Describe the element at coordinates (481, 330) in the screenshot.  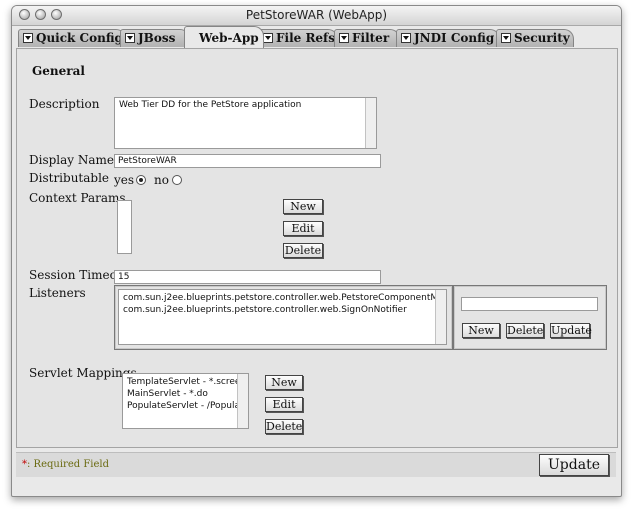
I see `listener-new-button: New` at that location.